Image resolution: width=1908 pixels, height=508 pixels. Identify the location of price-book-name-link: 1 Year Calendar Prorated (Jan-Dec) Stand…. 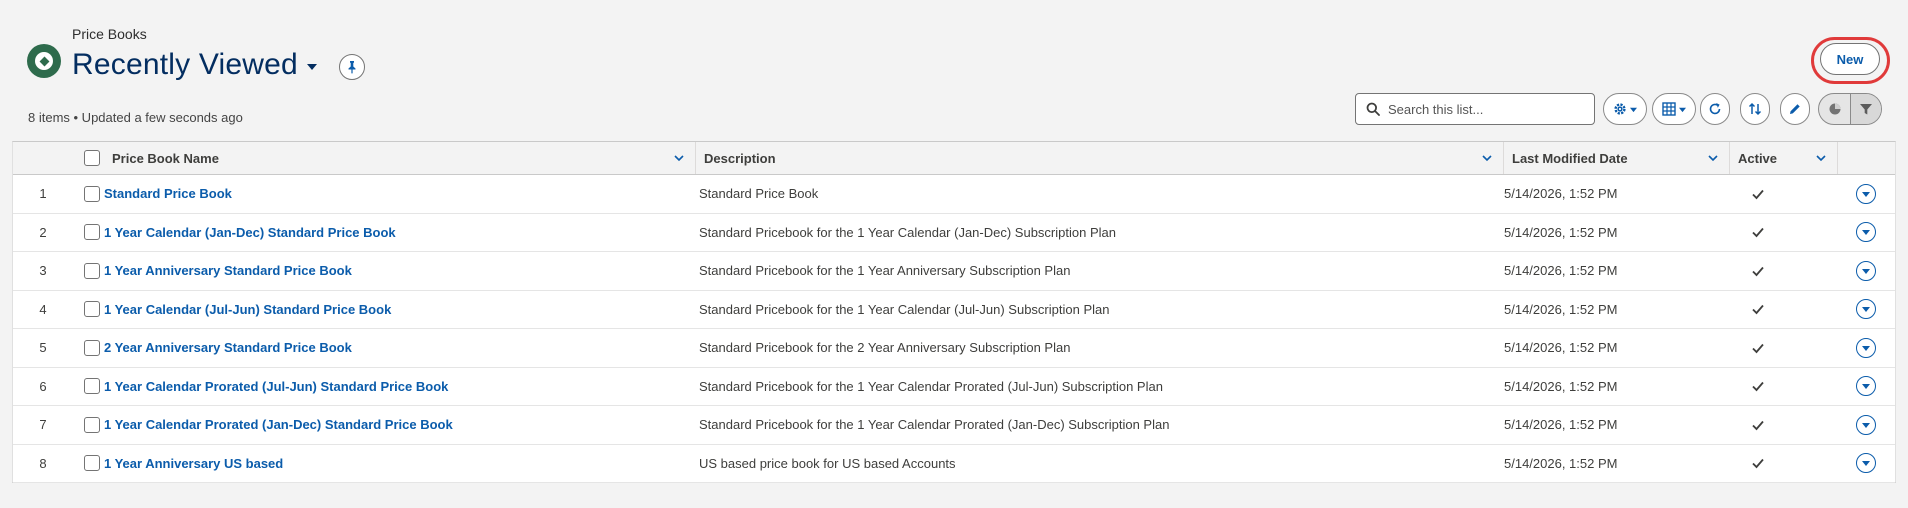
(399, 425).